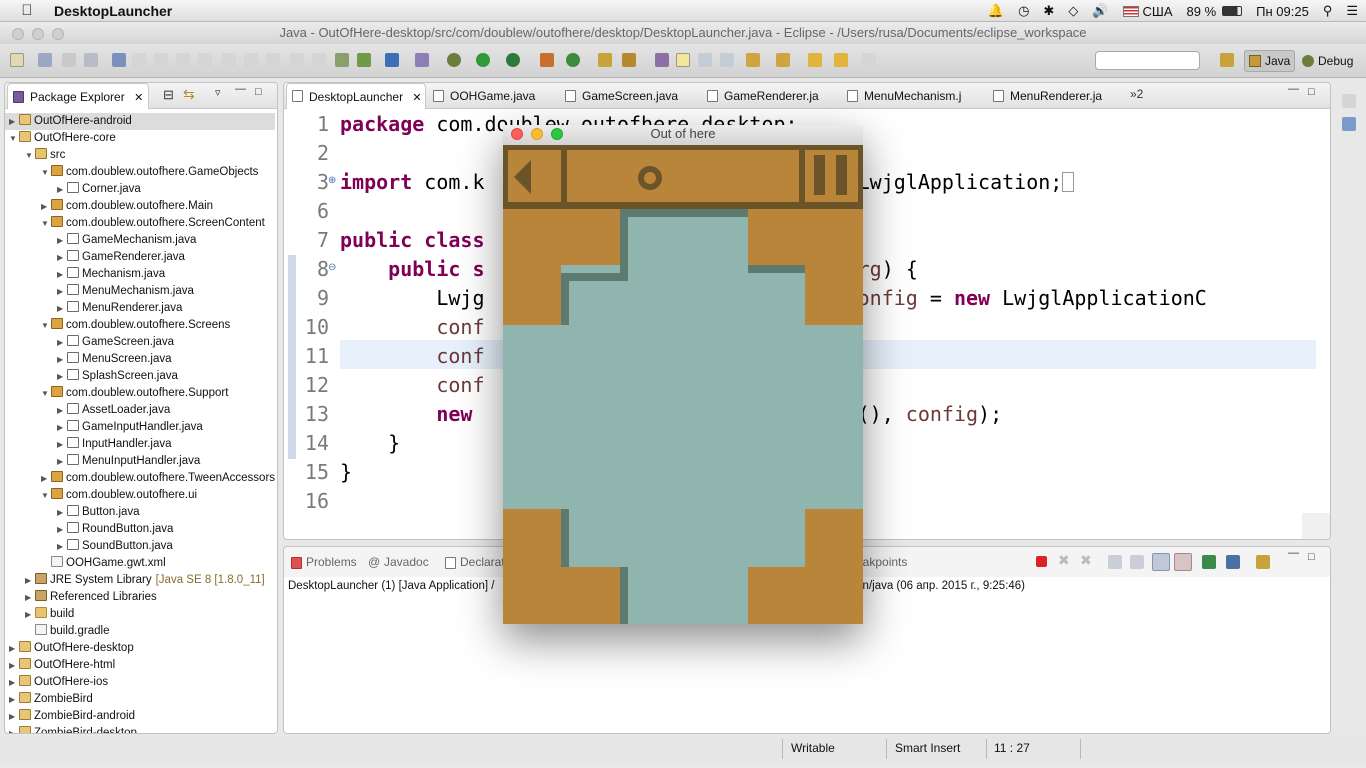 This screenshot has width=1366, height=768. What do you see at coordinates (140, 478) in the screenshot?
I see `tree-item: ▶ com.doublew.outofhere.TweenAccessors` at bounding box center [140, 478].